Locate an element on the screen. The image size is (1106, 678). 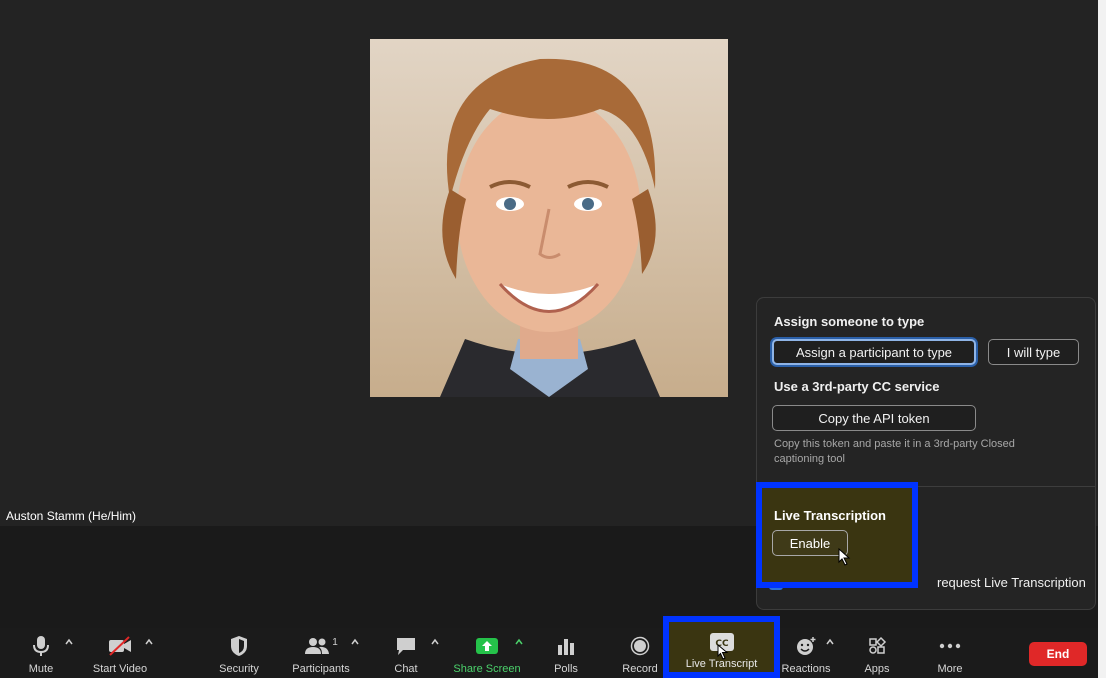
live-transcription-highlight: Live Transcription Enable is located at coordinates (837, 535).